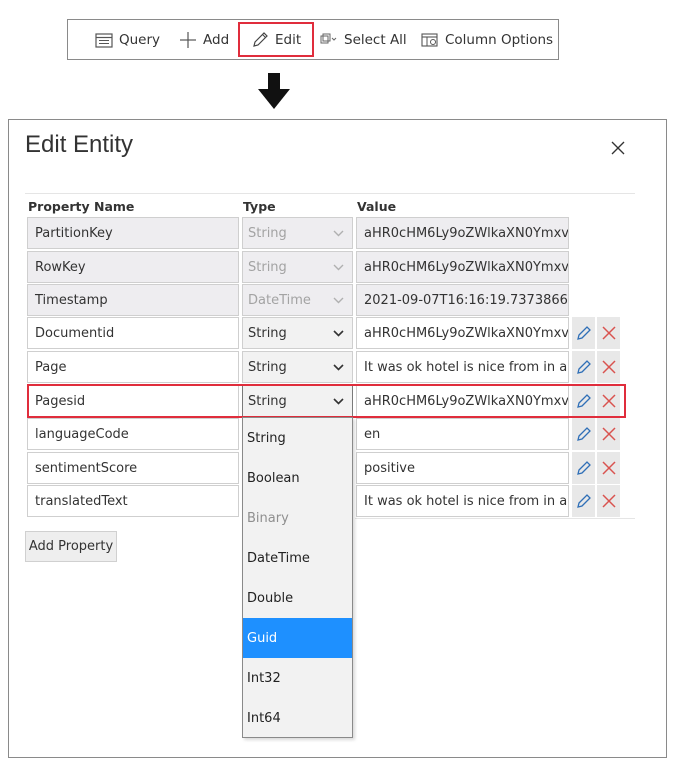 The height and width of the screenshot is (766, 676). I want to click on column-header-name: Property Name, so click(81, 206).